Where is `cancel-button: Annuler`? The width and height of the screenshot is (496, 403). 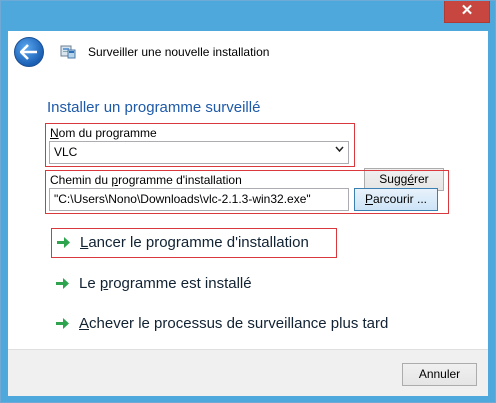
cancel-button: Annuler is located at coordinates (439, 374).